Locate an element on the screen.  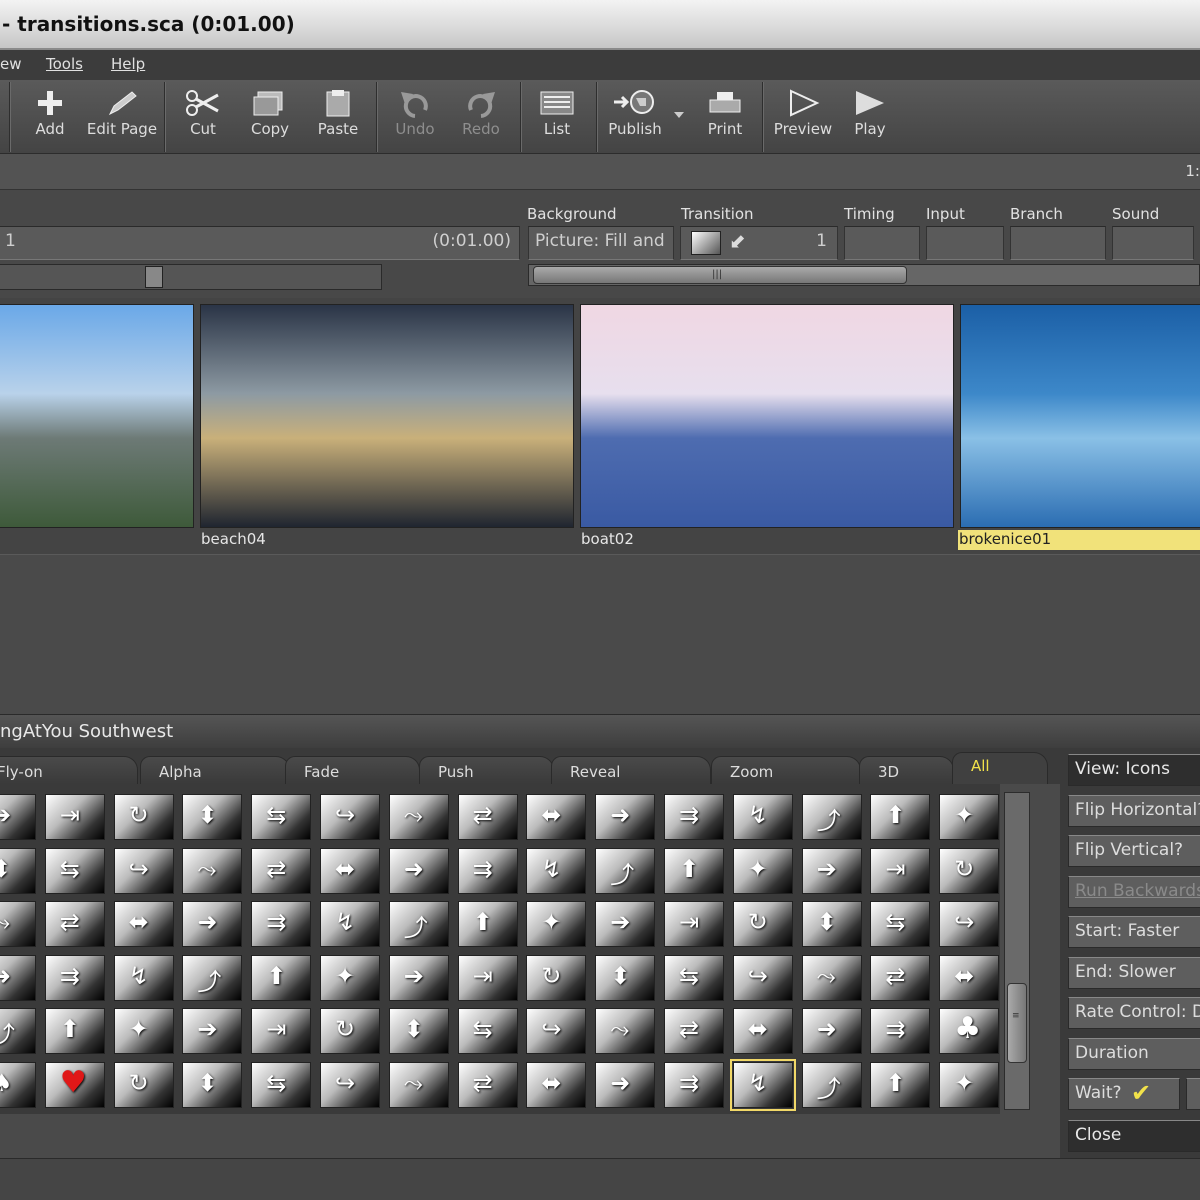
end-speed-select: End: Slower is located at coordinates (1134, 973).